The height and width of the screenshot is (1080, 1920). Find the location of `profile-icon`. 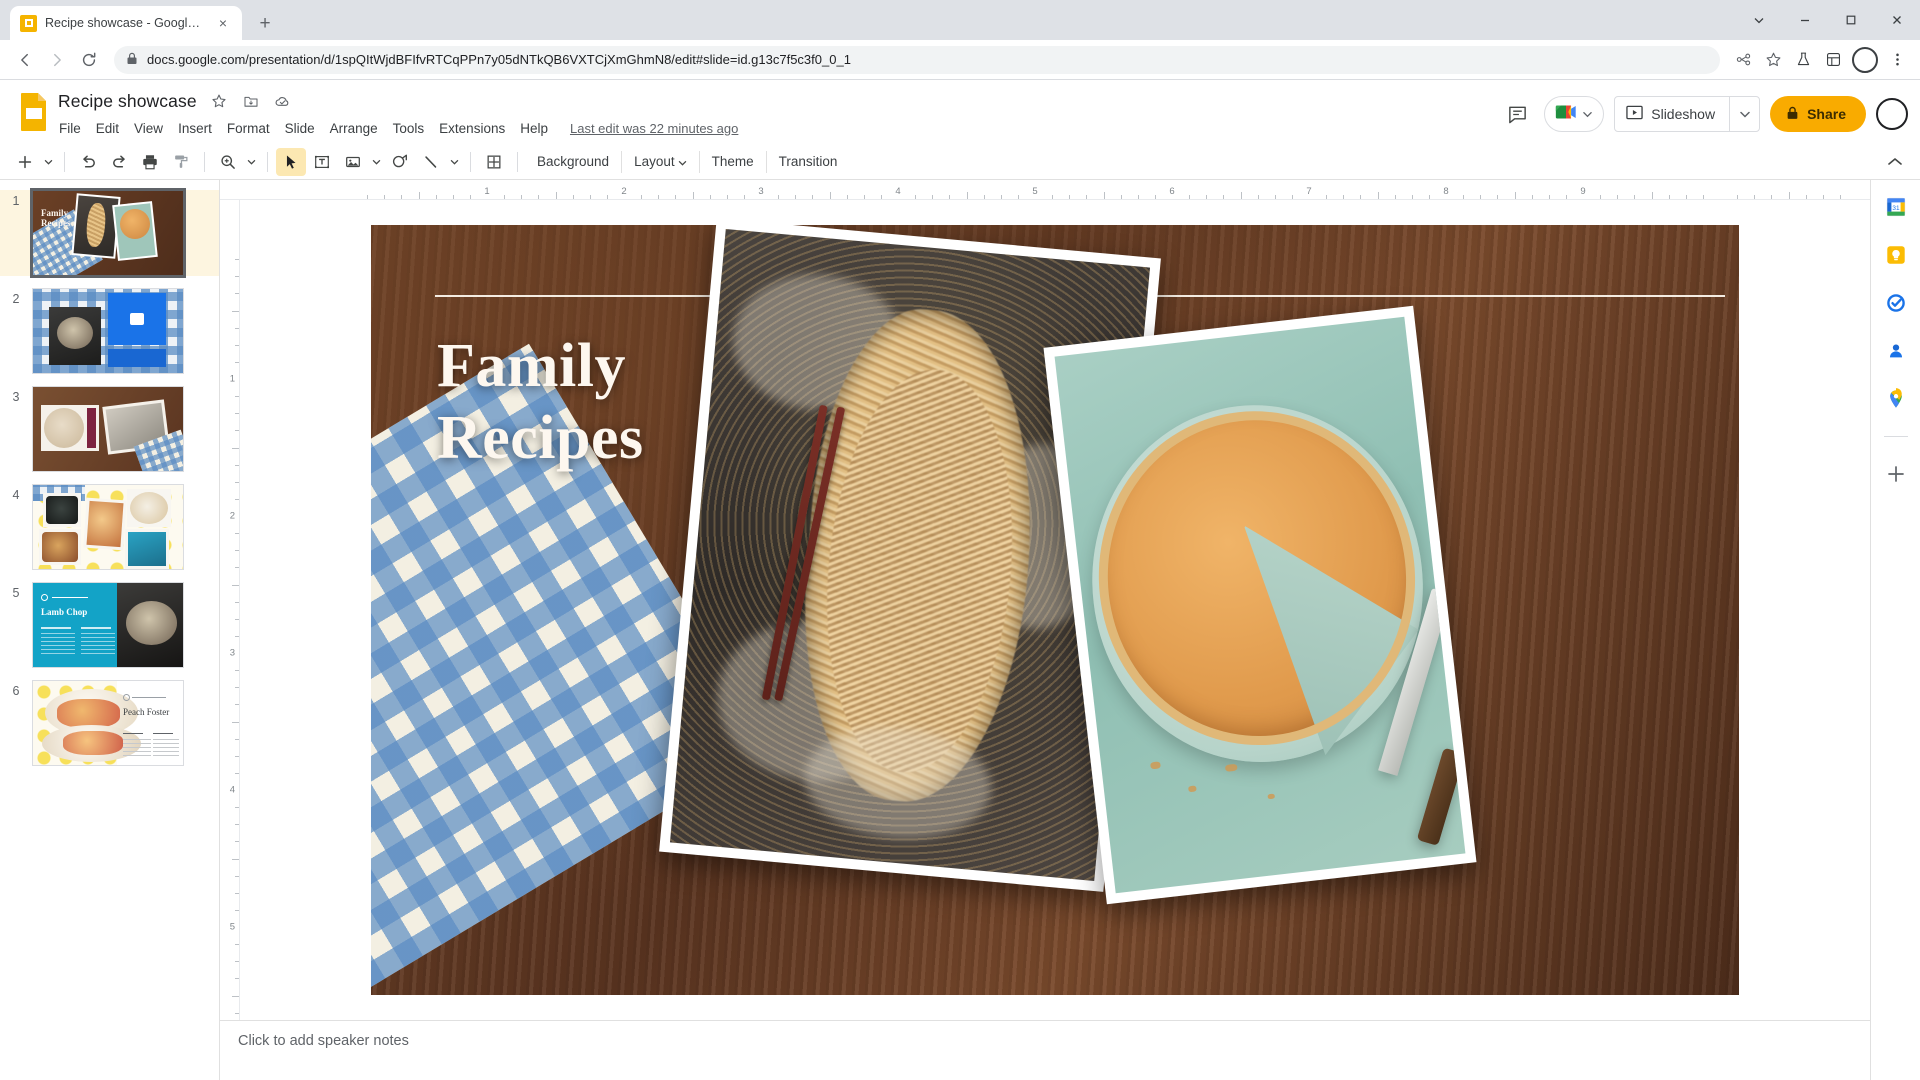

profile-icon is located at coordinates (1865, 59).